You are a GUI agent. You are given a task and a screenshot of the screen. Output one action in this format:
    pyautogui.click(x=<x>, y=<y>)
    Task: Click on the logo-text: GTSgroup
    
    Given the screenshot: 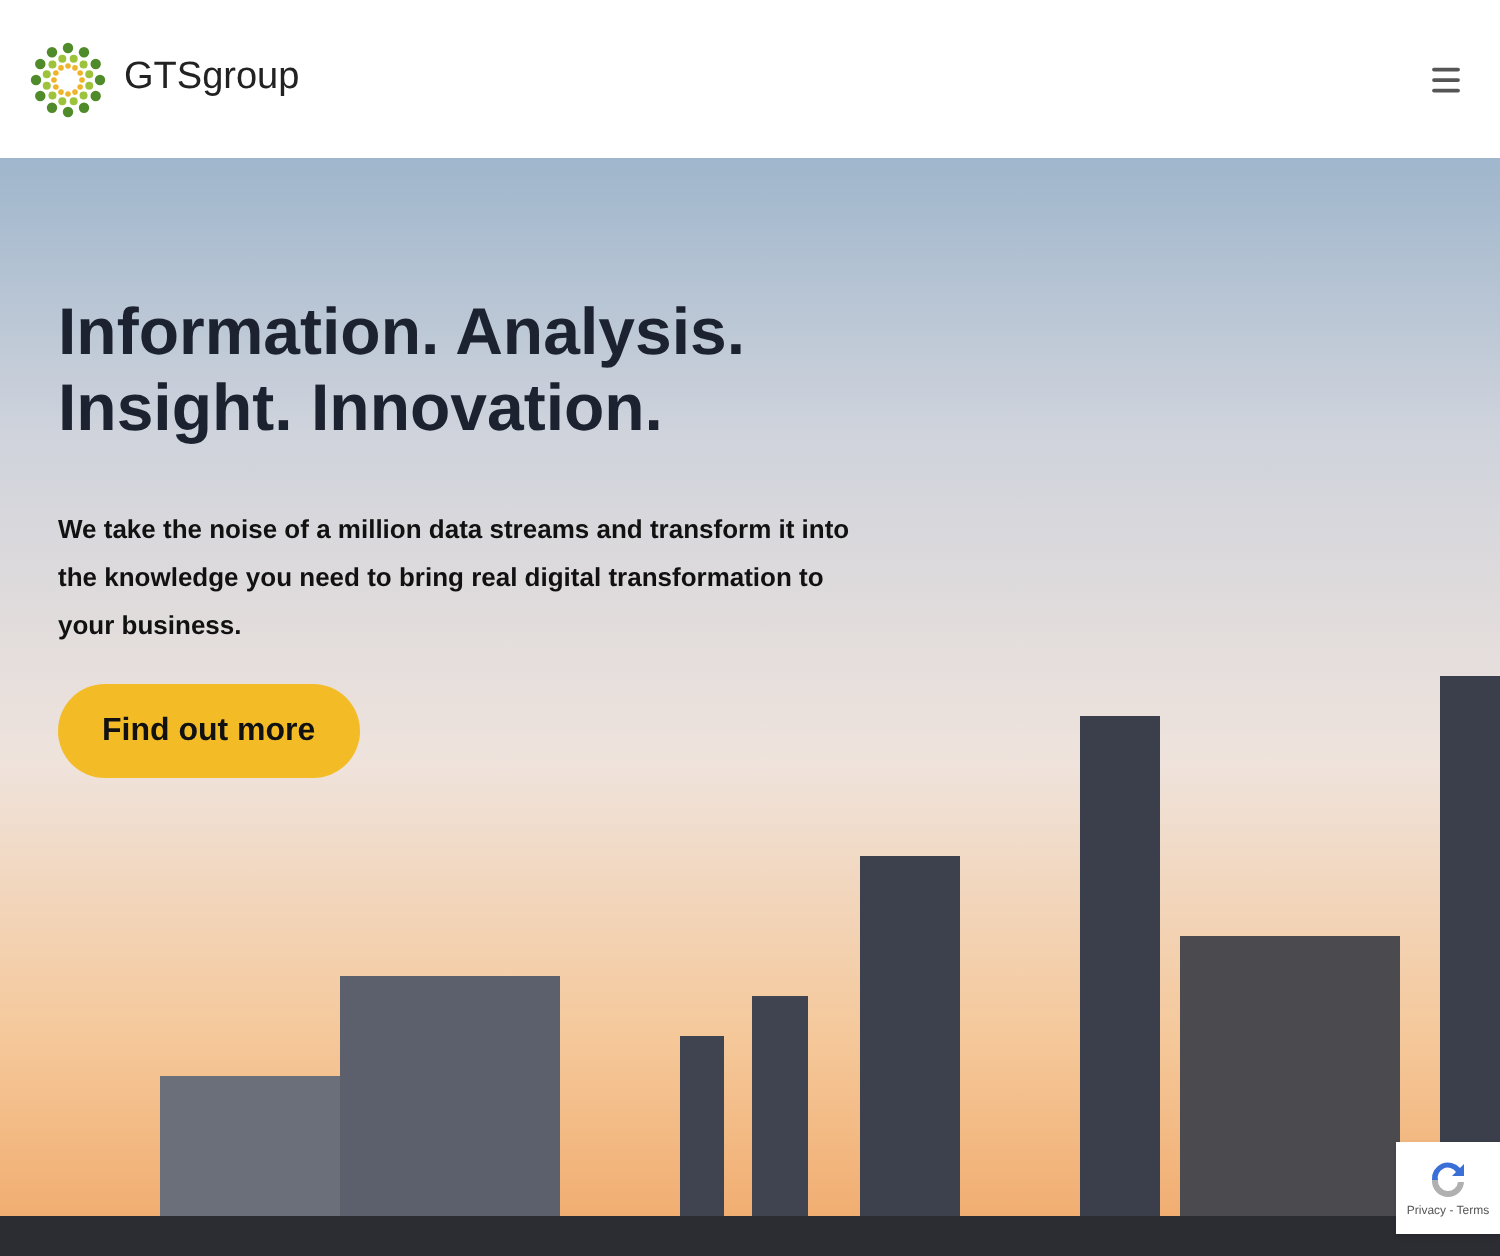 What is the action you would take?
    pyautogui.click(x=212, y=79)
    